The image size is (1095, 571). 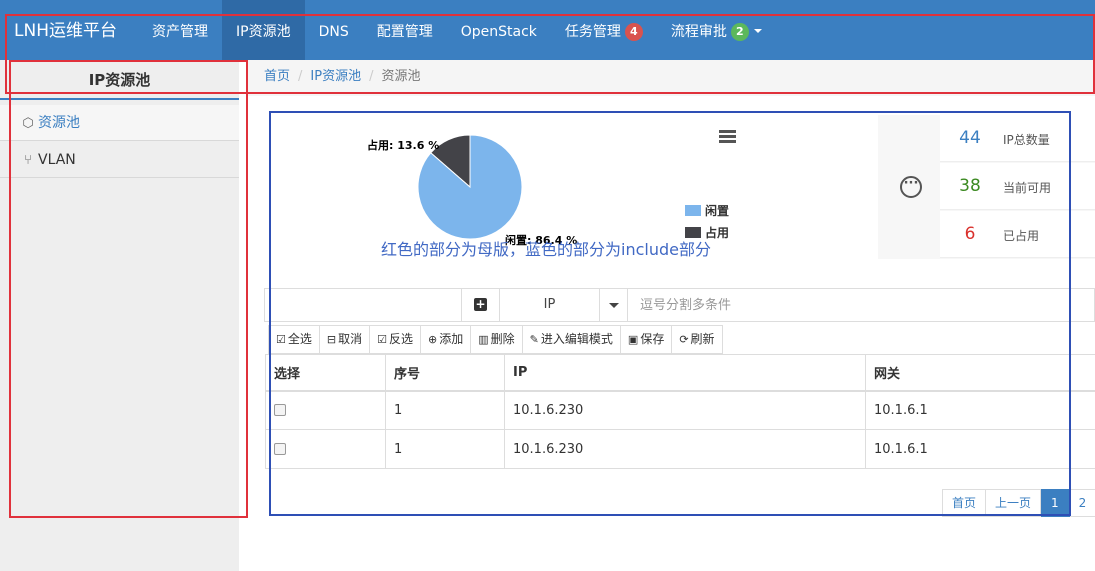 I want to click on cancel-button: ⊟ 取消, so click(x=345, y=339).